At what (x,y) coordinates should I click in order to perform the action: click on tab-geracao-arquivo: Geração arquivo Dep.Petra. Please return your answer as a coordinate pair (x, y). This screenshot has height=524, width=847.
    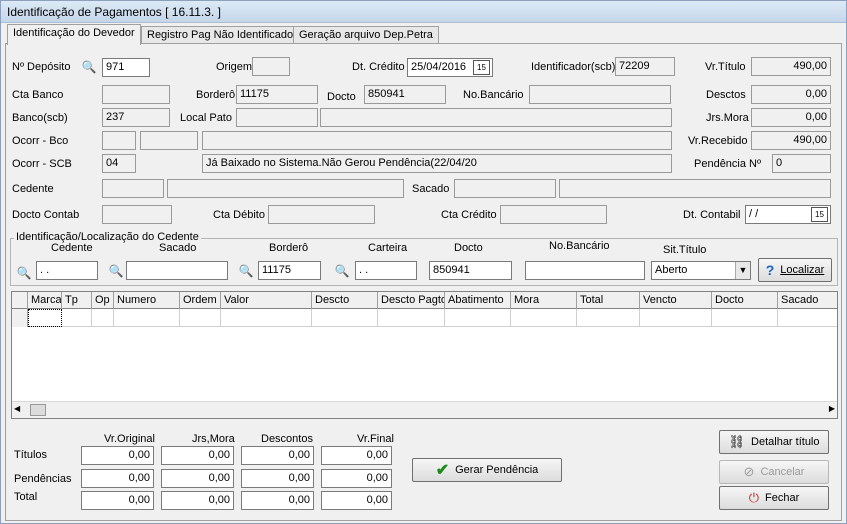
    Looking at the image, I should click on (366, 35).